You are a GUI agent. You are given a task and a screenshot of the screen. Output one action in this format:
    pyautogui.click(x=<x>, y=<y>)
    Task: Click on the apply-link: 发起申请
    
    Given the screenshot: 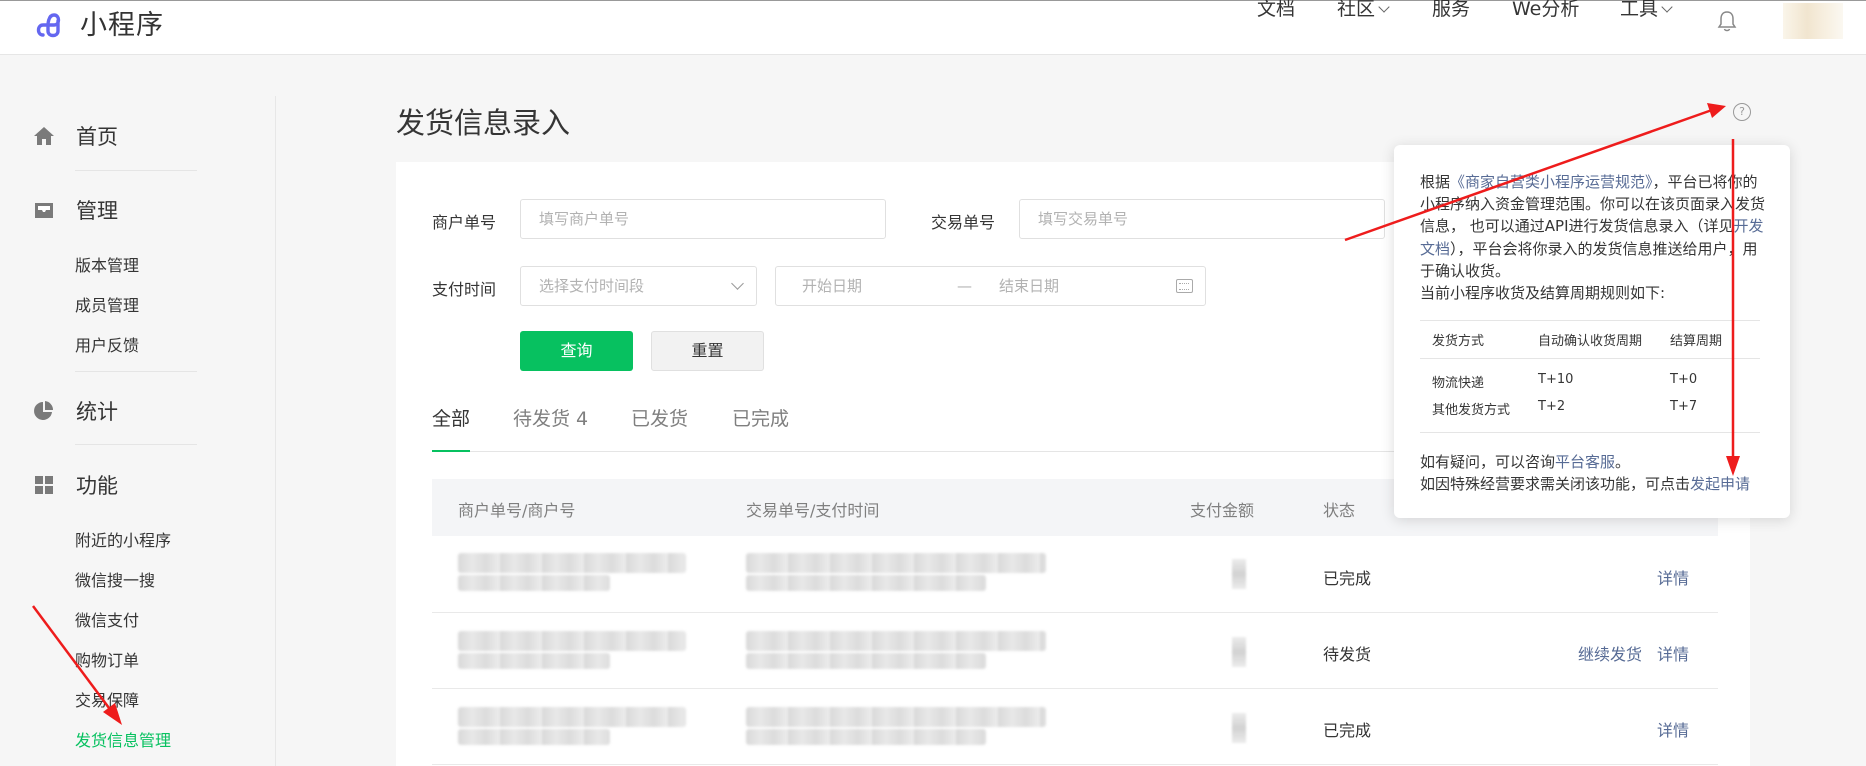 What is the action you would take?
    pyautogui.click(x=1720, y=484)
    